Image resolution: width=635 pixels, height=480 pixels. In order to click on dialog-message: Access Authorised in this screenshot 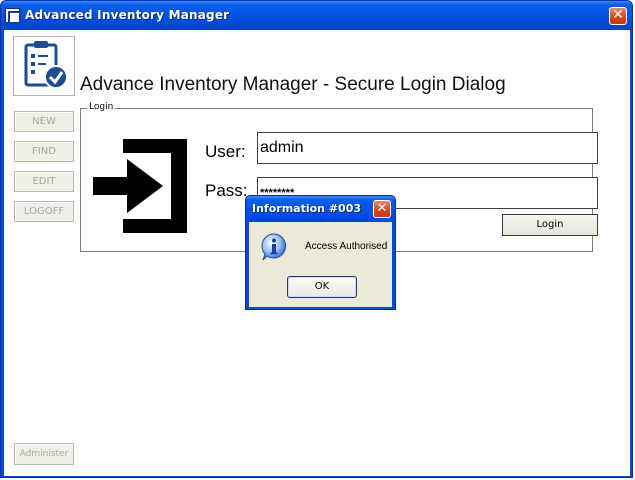, I will do `click(346, 246)`.